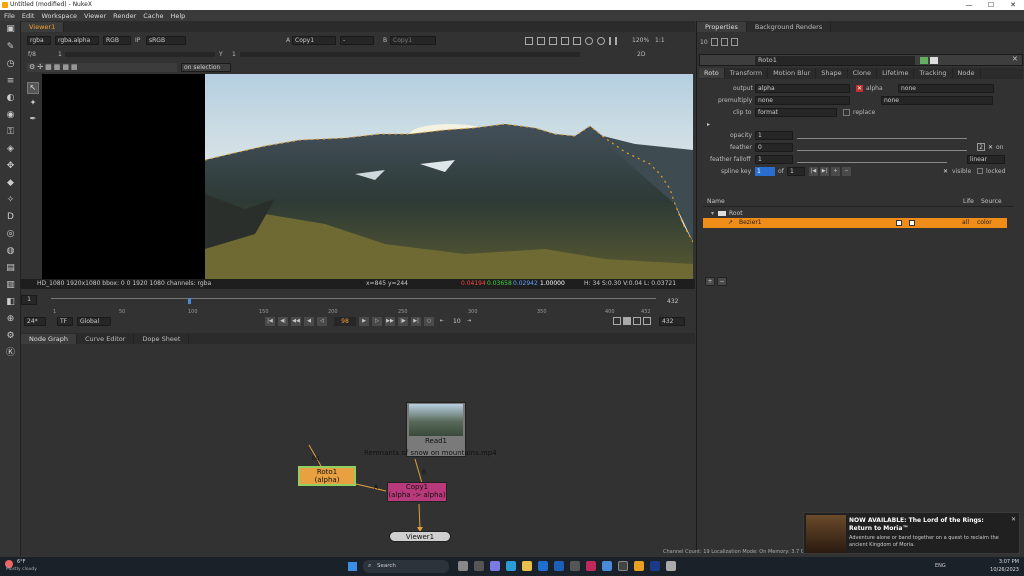 This screenshot has width=1024, height=576. What do you see at coordinates (413, 40) in the screenshot?
I see `input-b-select: Copy1` at bounding box center [413, 40].